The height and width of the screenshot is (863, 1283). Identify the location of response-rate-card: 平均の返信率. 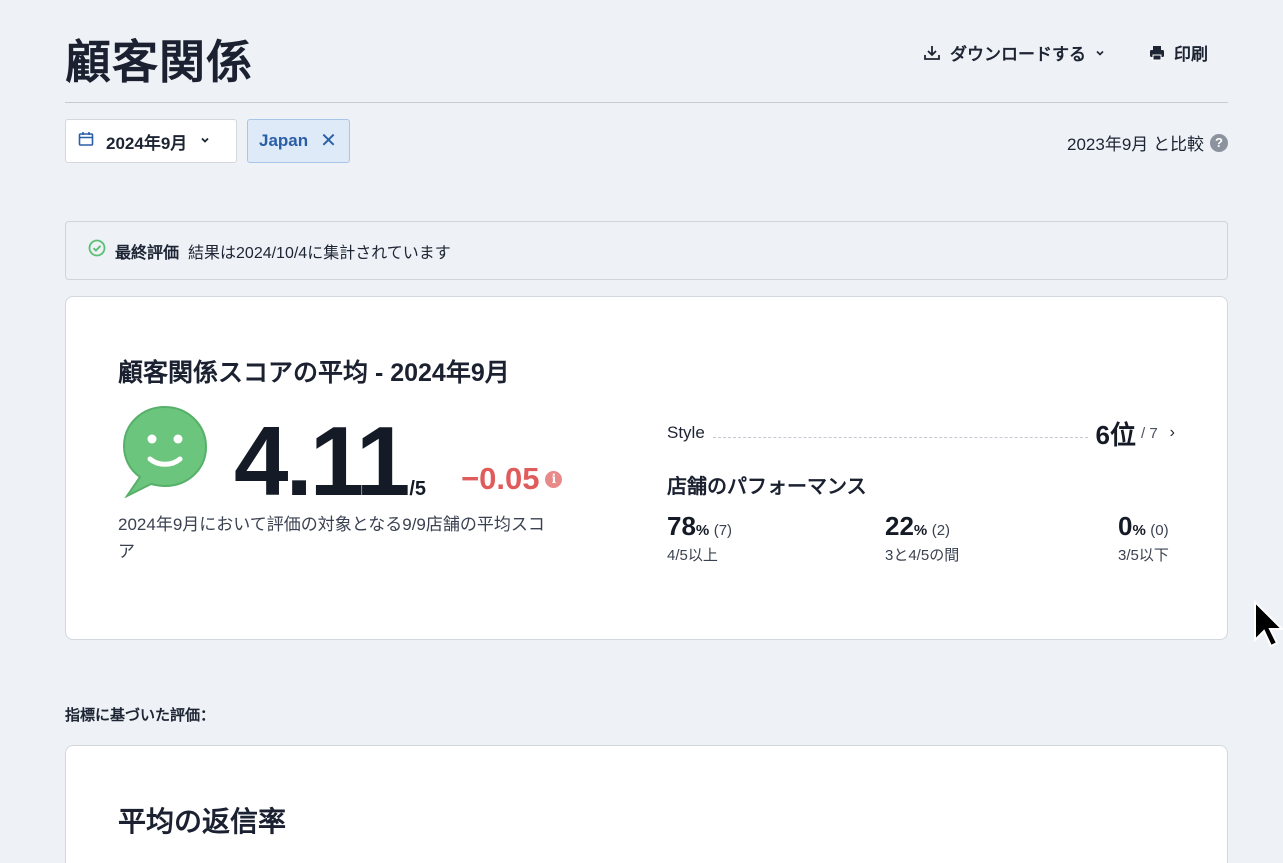
(646, 804).